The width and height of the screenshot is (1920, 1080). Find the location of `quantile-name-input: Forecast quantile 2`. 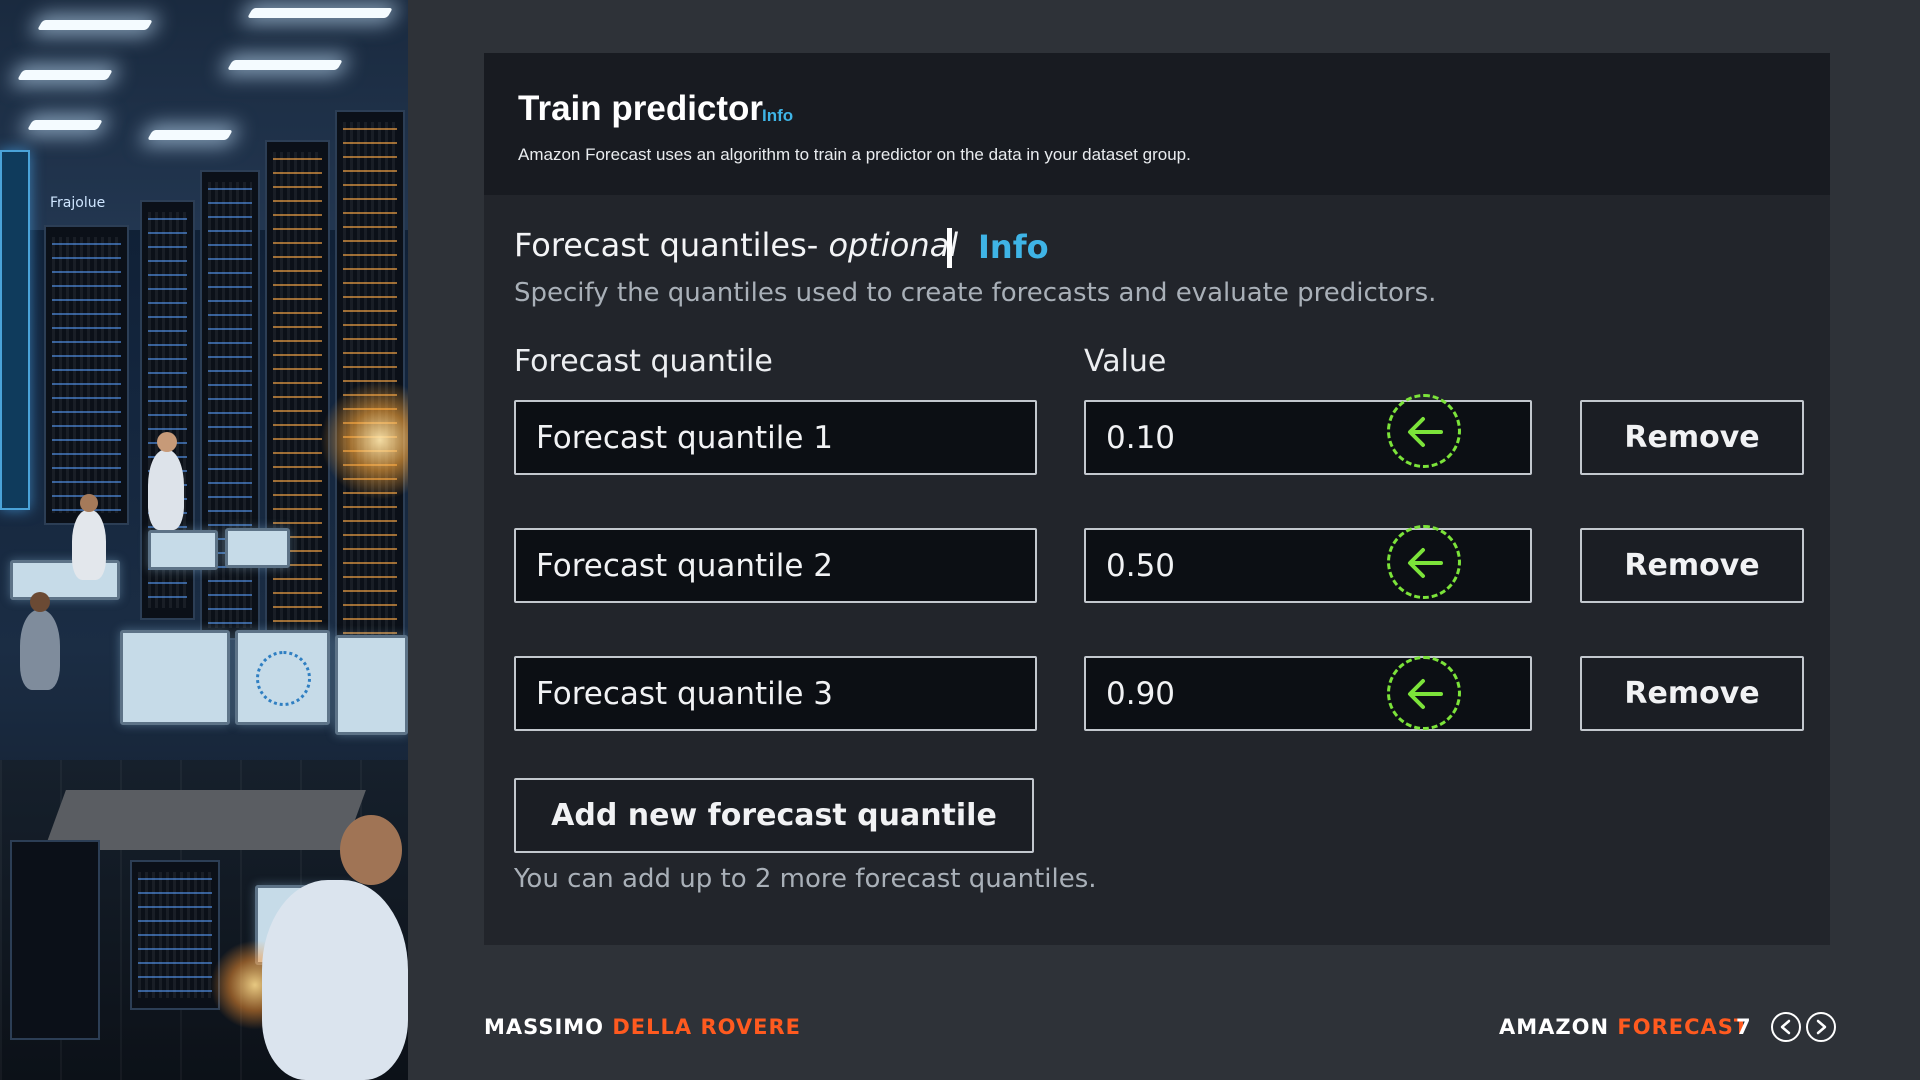

quantile-name-input: Forecast quantile 2 is located at coordinates (775, 565).